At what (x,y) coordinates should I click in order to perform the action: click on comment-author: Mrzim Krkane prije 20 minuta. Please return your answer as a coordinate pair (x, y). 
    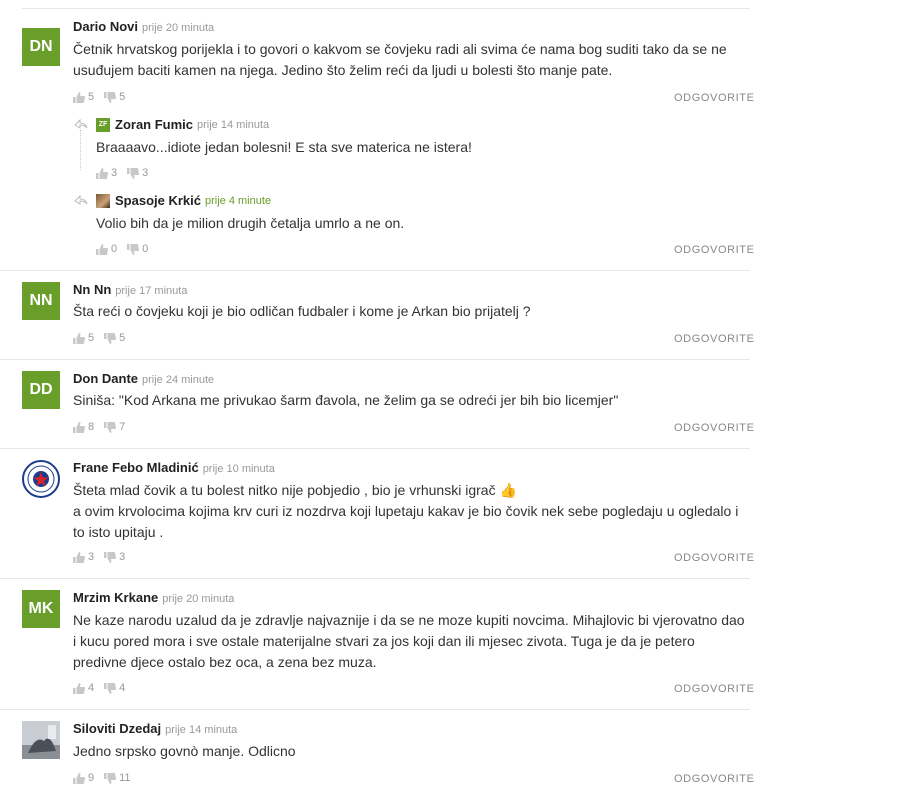
    Looking at the image, I should click on (153, 597).